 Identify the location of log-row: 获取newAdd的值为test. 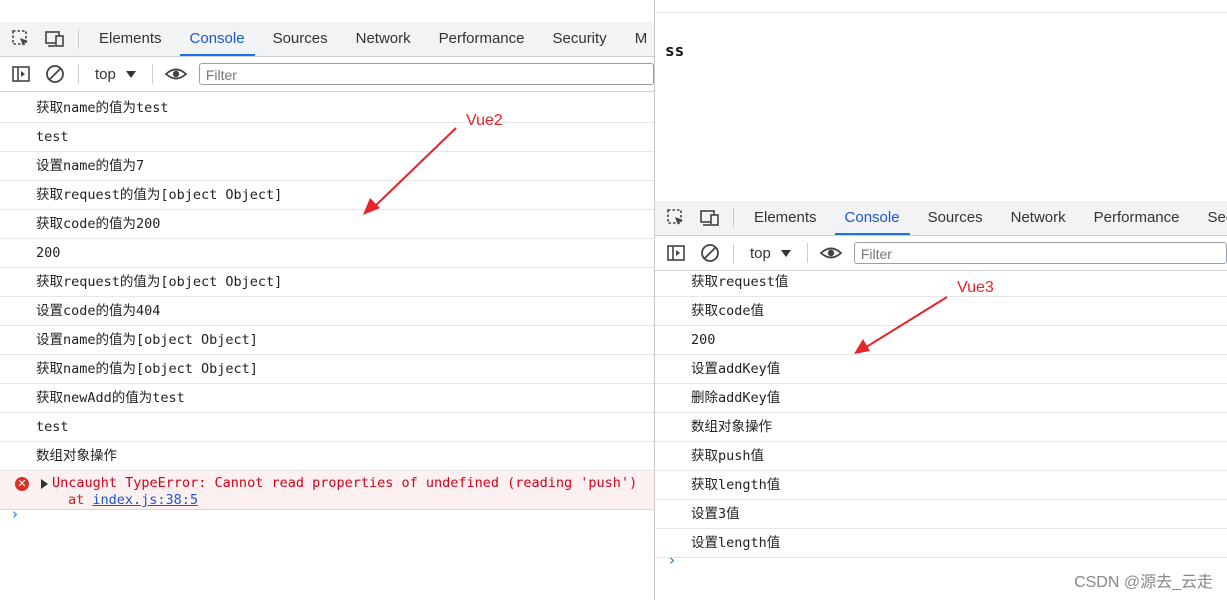
(327, 398).